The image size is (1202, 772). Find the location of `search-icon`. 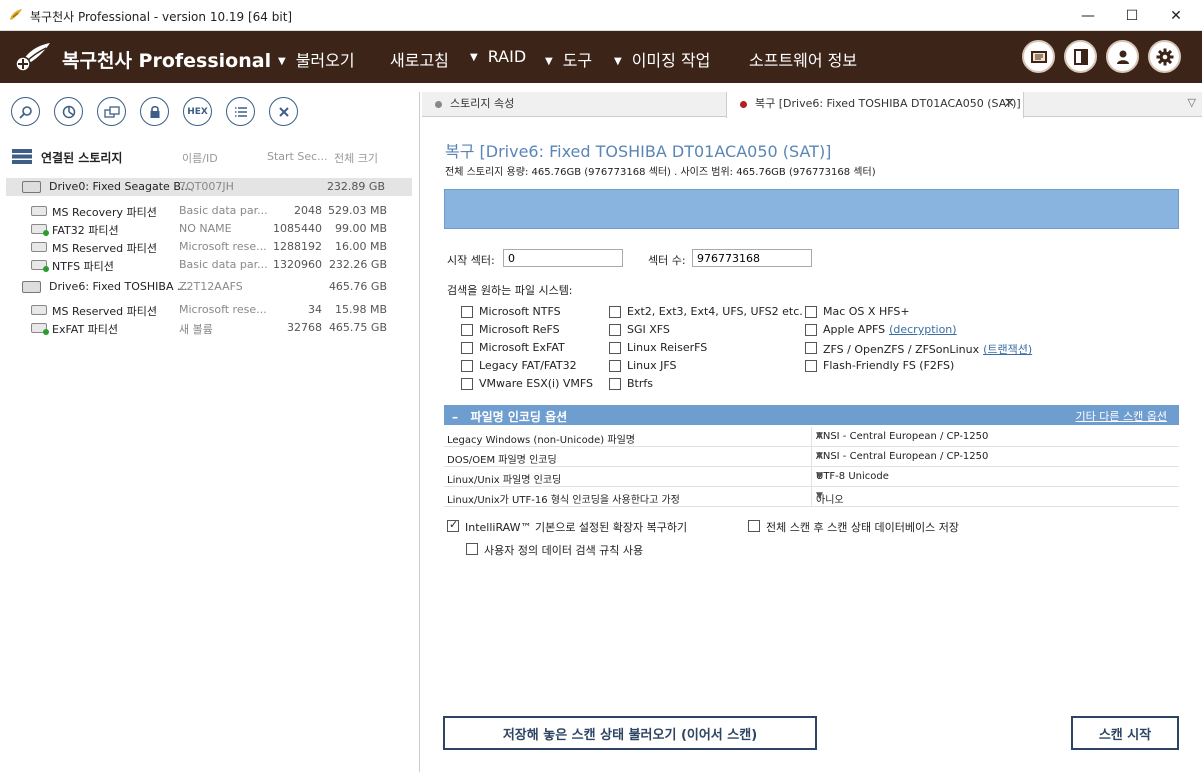

search-icon is located at coordinates (25, 112).